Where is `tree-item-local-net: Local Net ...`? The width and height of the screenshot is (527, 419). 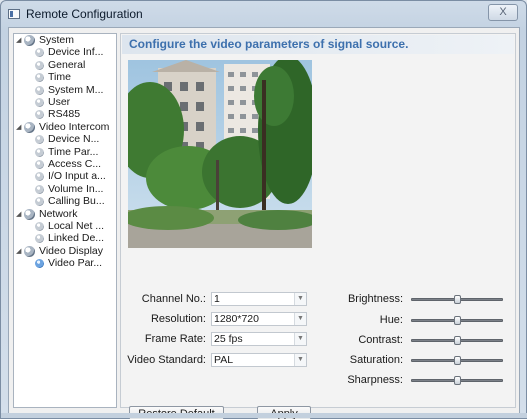 tree-item-local-net: Local Net ... is located at coordinates (65, 226).